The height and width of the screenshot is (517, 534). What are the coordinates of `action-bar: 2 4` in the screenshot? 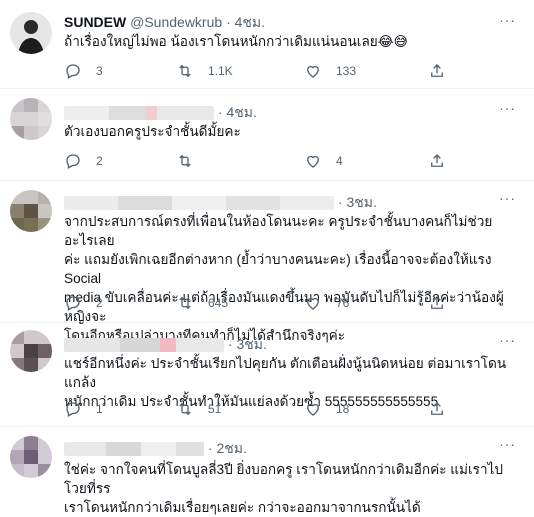 It's located at (264, 162).